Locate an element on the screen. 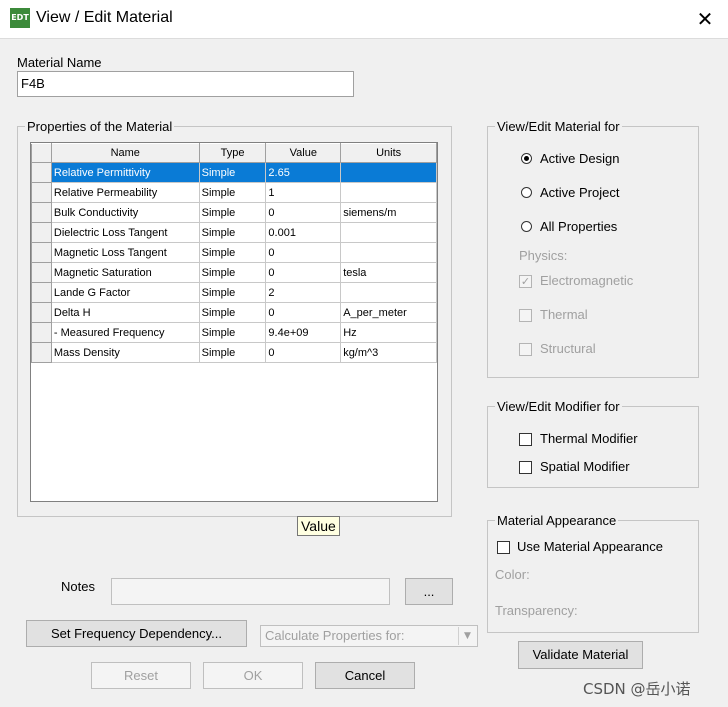 This screenshot has height=707, width=728. cell-units: Hz is located at coordinates (388, 332).